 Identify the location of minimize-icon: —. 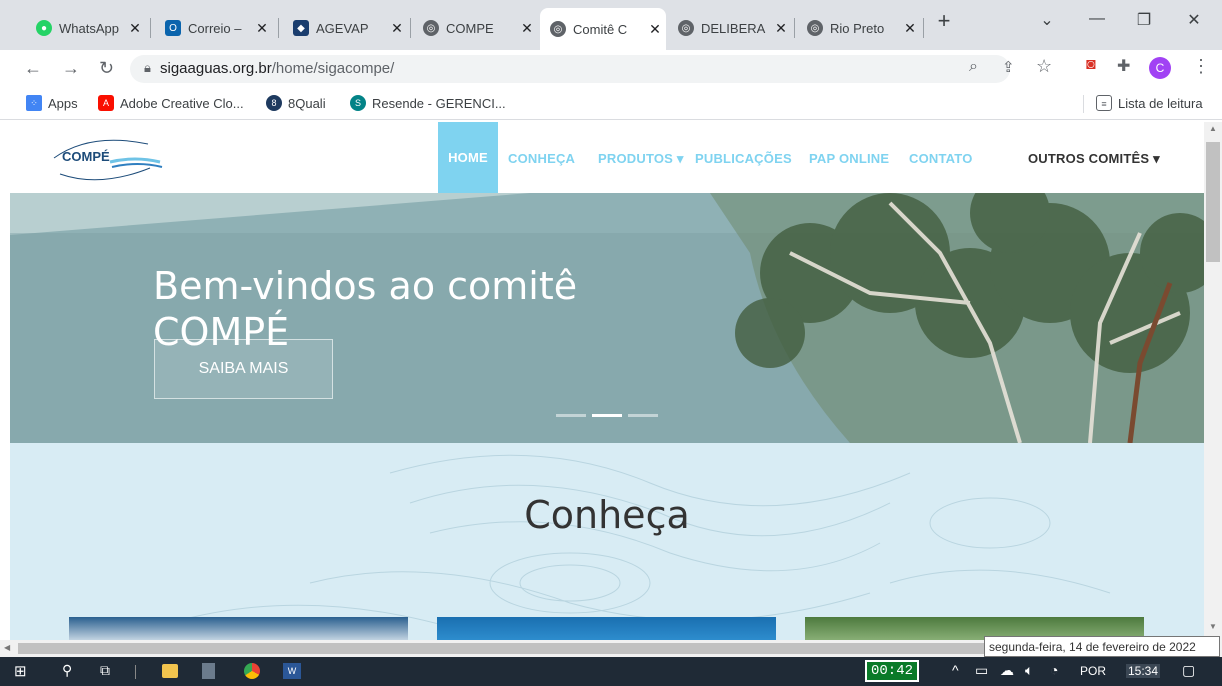
(1097, 19).